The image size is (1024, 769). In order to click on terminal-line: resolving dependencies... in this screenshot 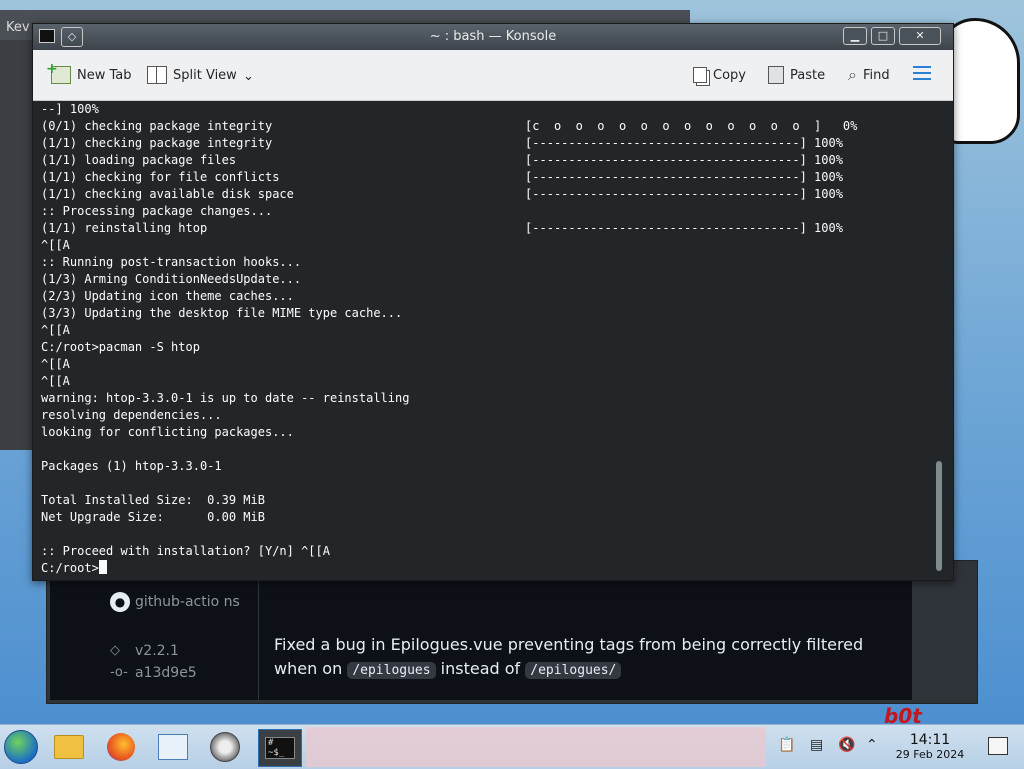, I will do `click(131, 415)`.